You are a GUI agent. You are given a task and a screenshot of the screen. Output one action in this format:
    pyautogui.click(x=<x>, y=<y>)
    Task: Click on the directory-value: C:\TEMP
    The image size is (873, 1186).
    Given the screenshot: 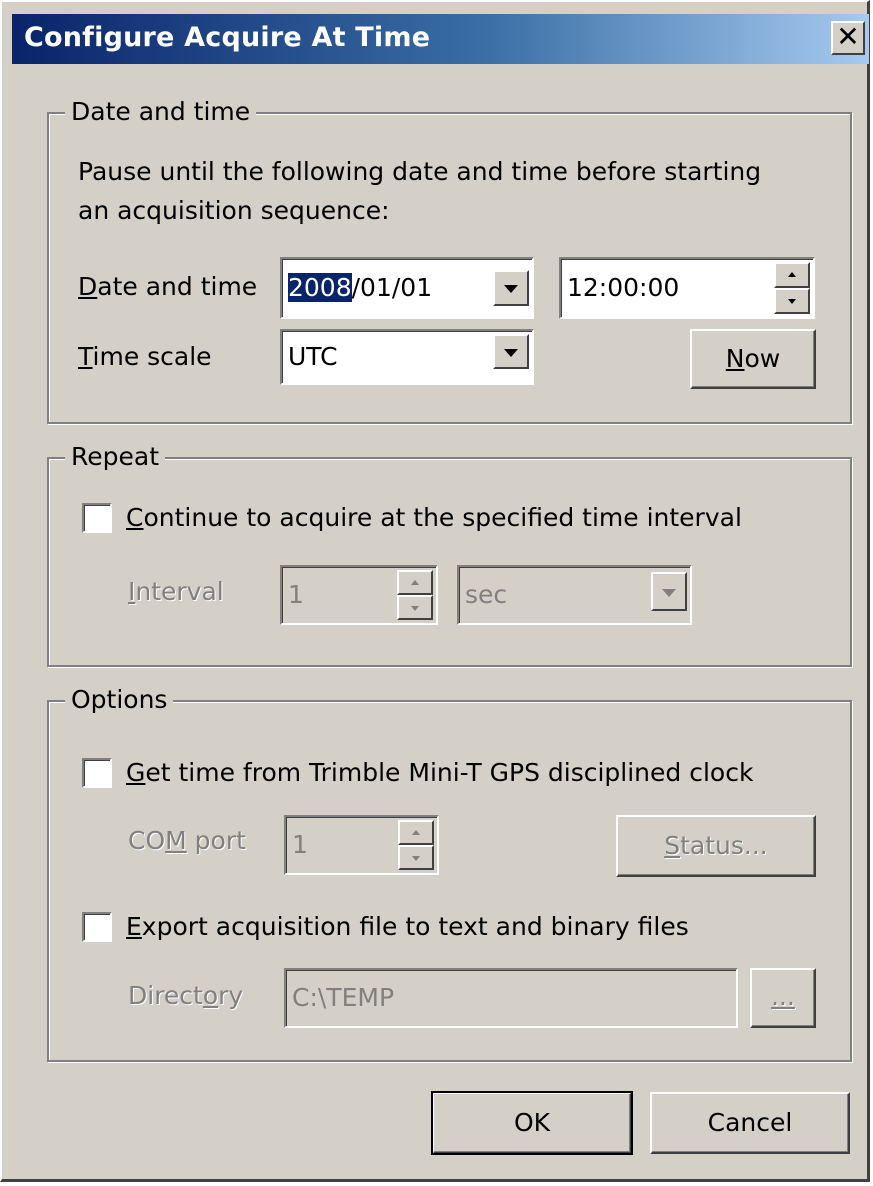 What is the action you would take?
    pyautogui.click(x=343, y=997)
    